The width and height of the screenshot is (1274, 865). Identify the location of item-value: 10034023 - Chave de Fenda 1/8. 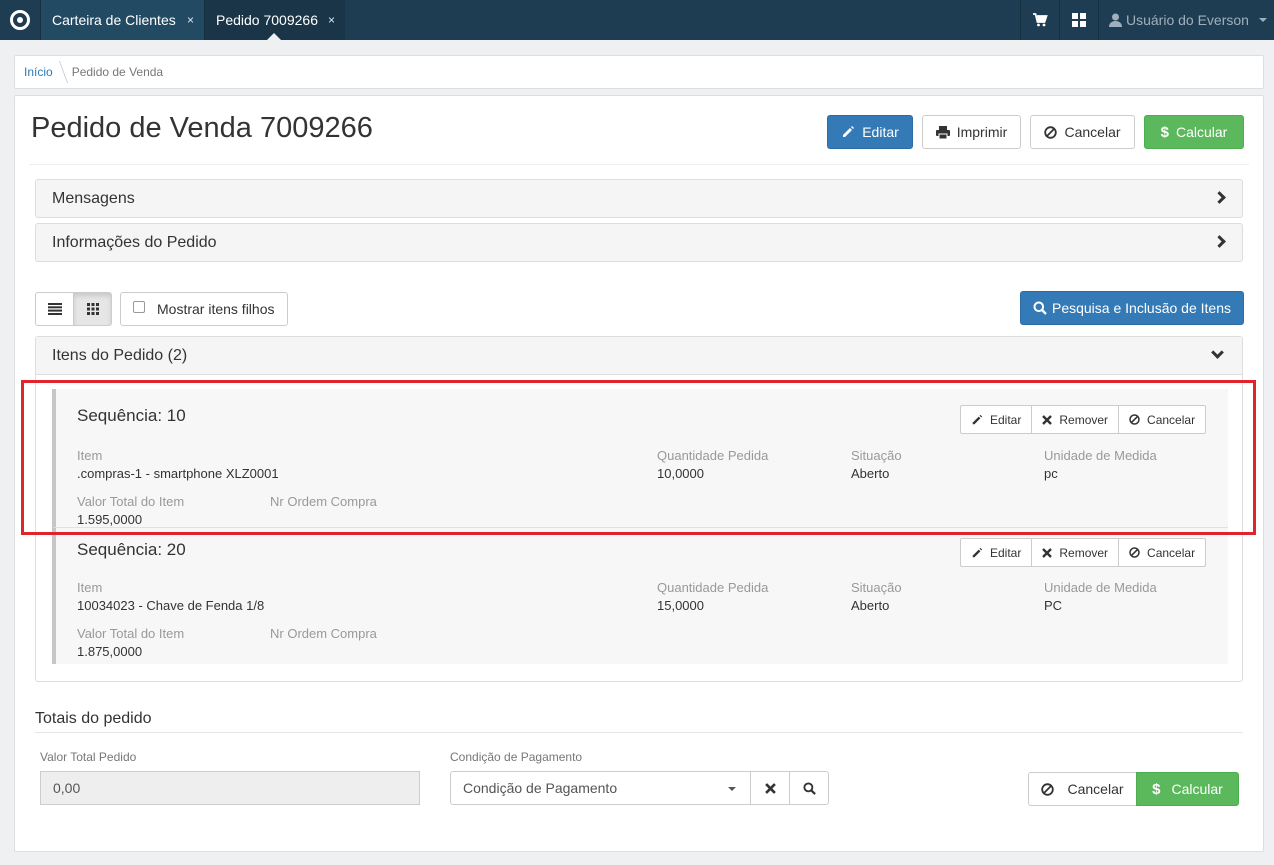
(171, 605).